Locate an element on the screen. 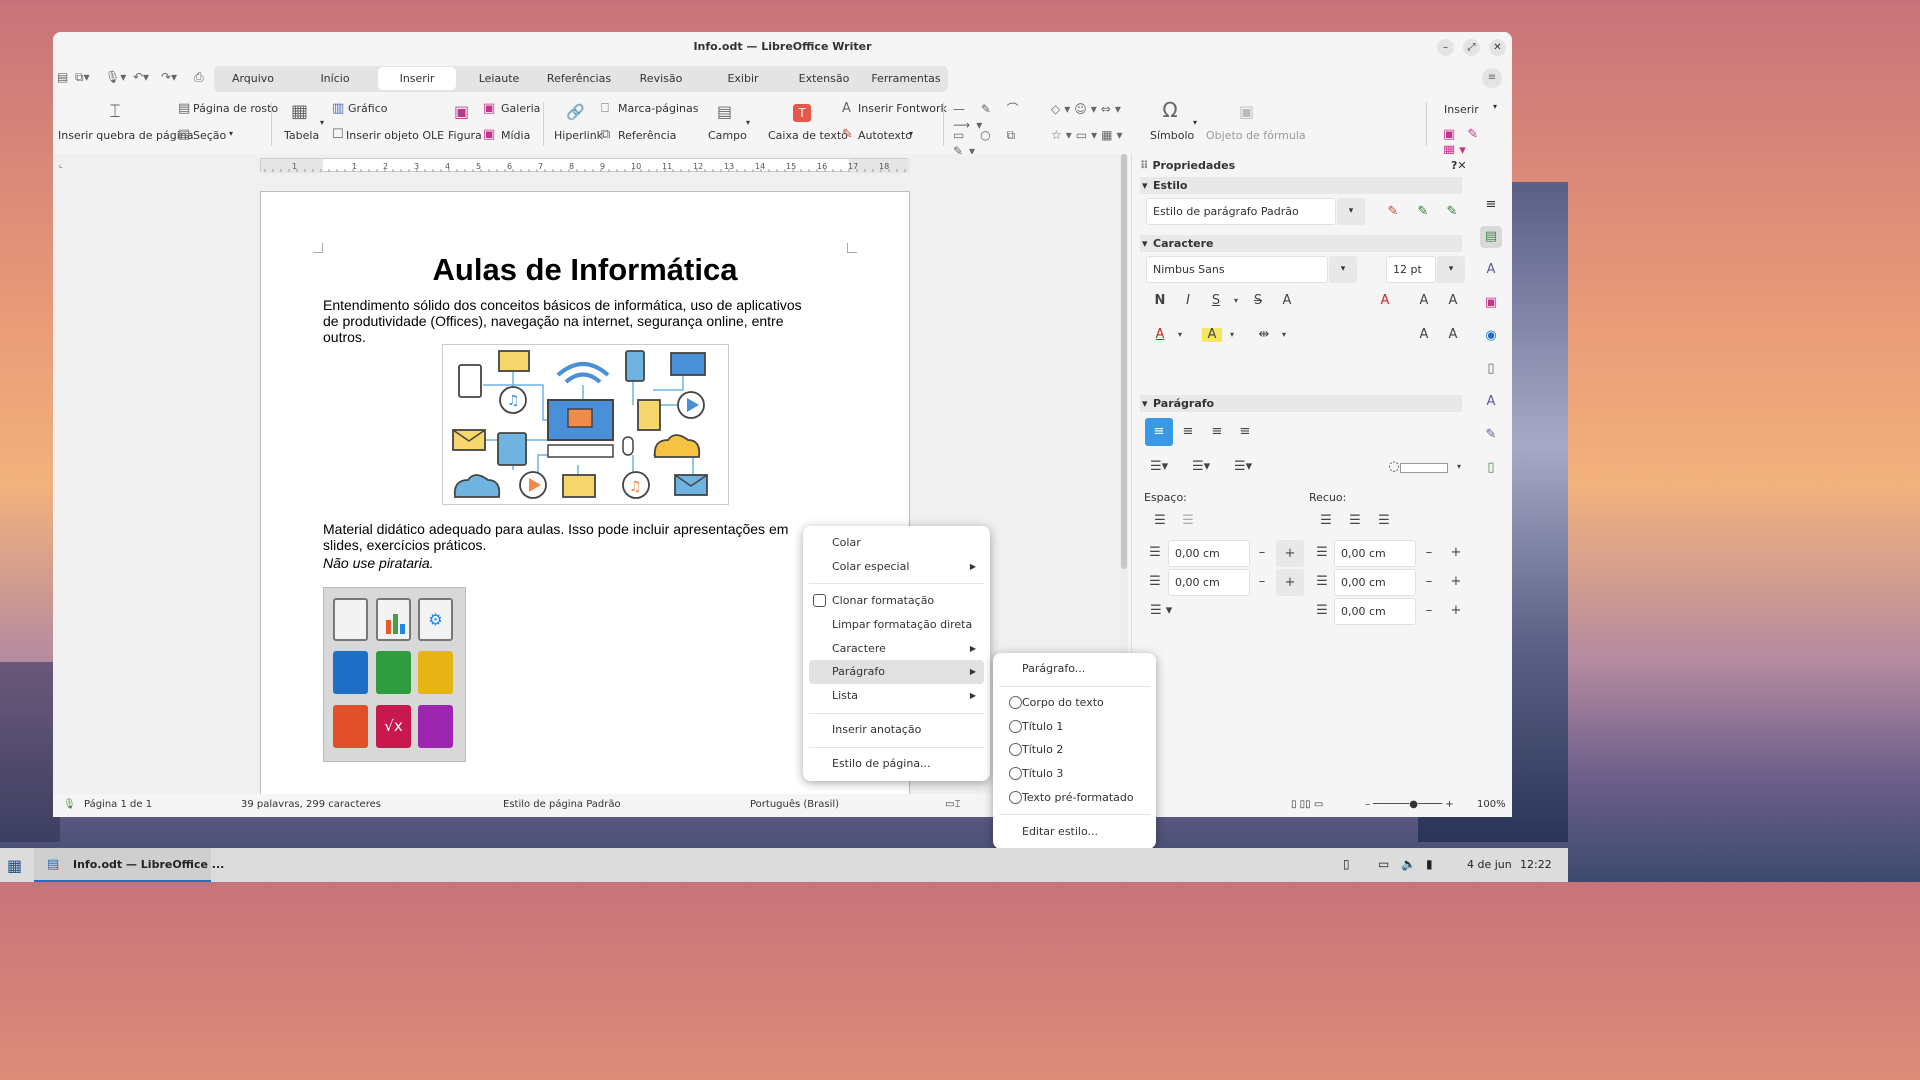  clear-format-icon: A is located at coordinates (1385, 301).